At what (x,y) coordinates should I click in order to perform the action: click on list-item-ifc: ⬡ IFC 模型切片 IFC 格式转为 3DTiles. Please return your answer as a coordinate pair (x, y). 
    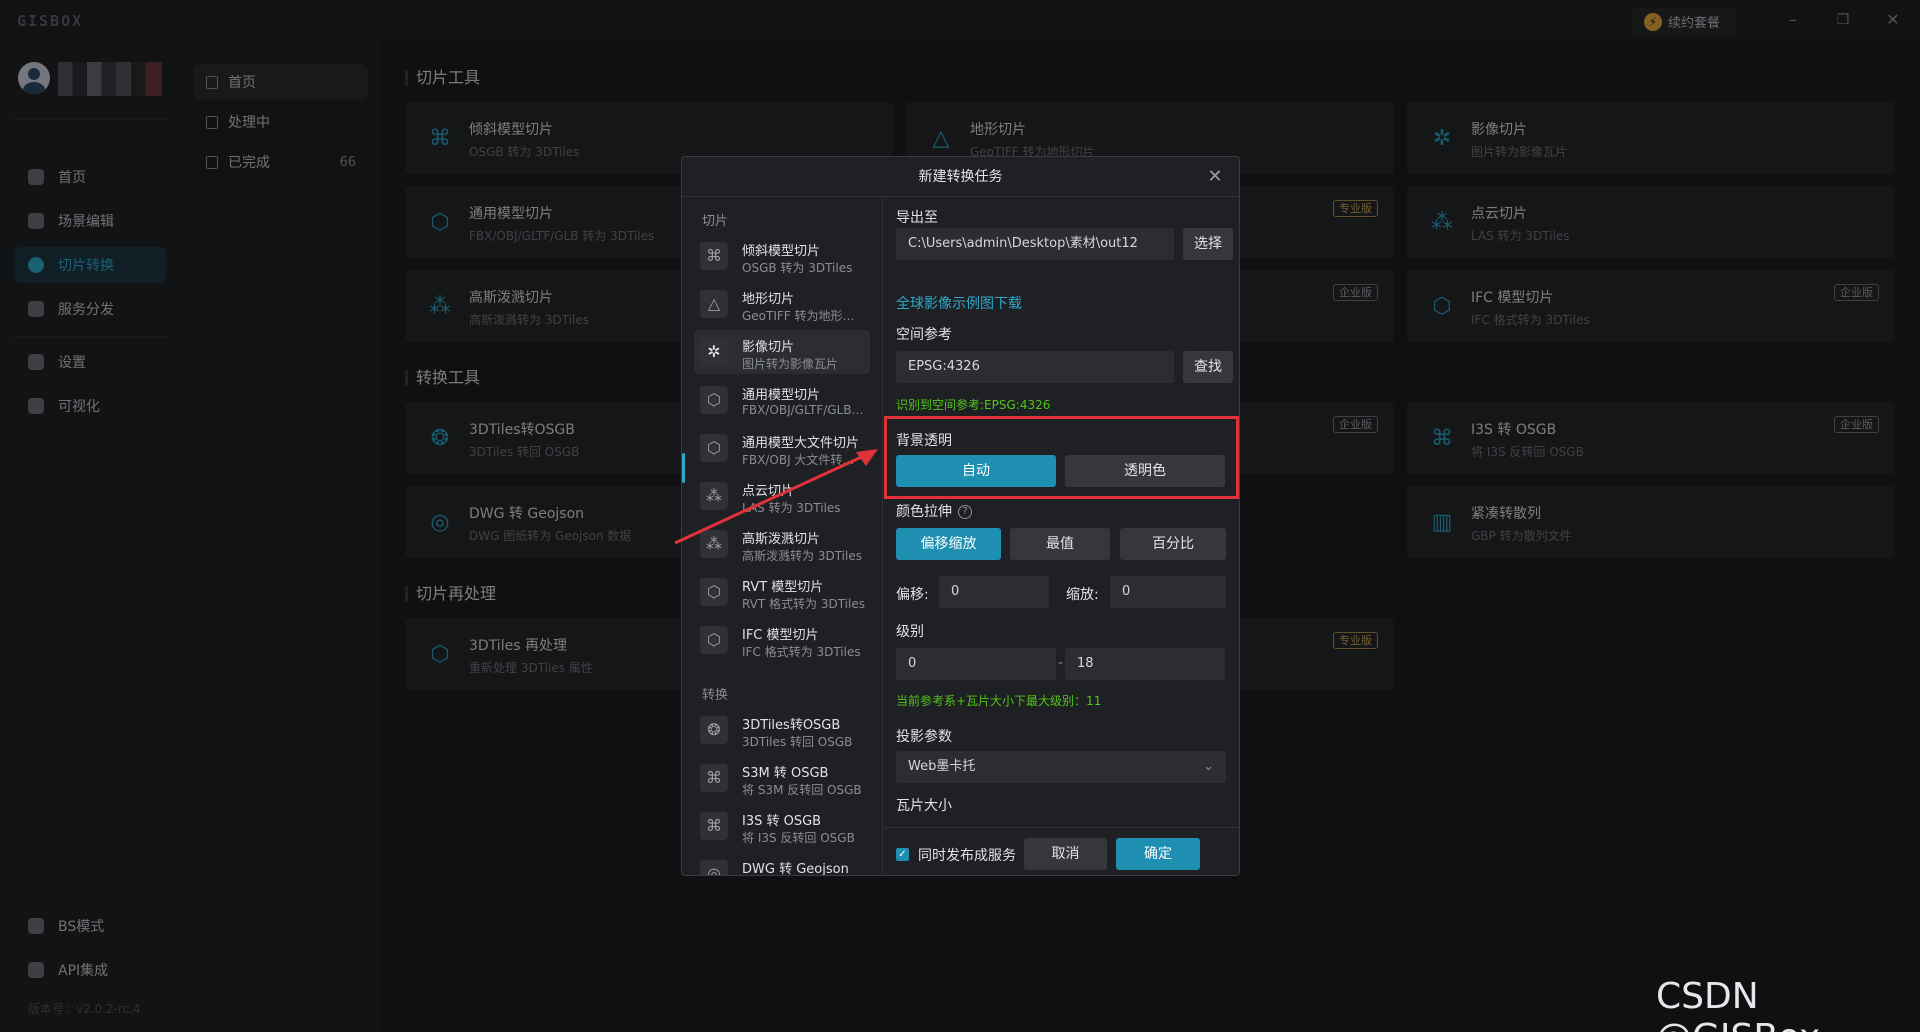
    Looking at the image, I should click on (782, 640).